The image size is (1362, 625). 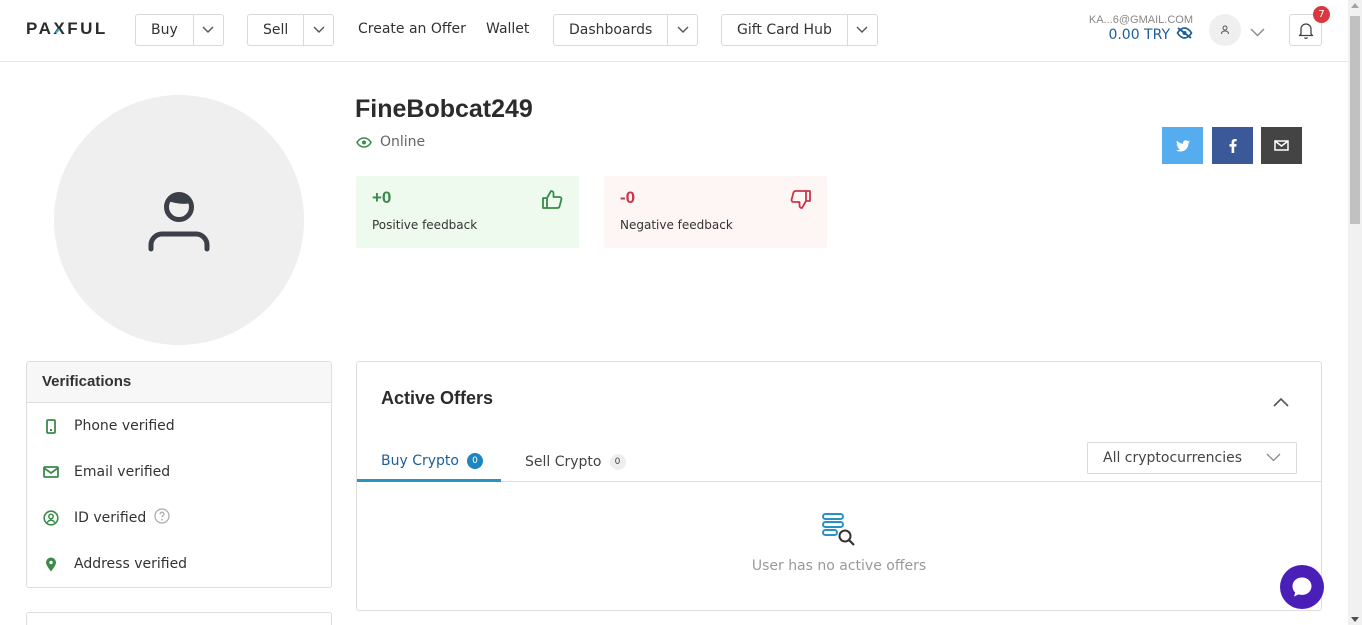 I want to click on positive-feedback-count: +0, so click(x=382, y=197).